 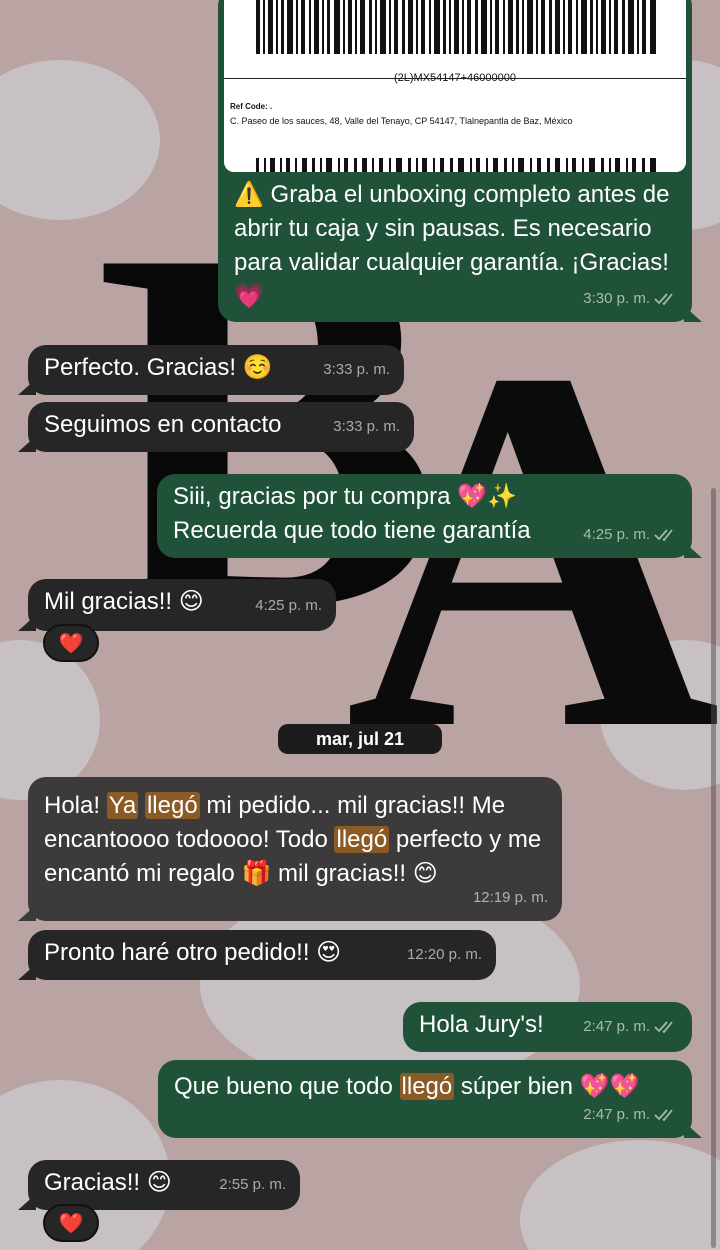 What do you see at coordinates (122, 805) in the screenshot?
I see `search-highlight: Ya` at bounding box center [122, 805].